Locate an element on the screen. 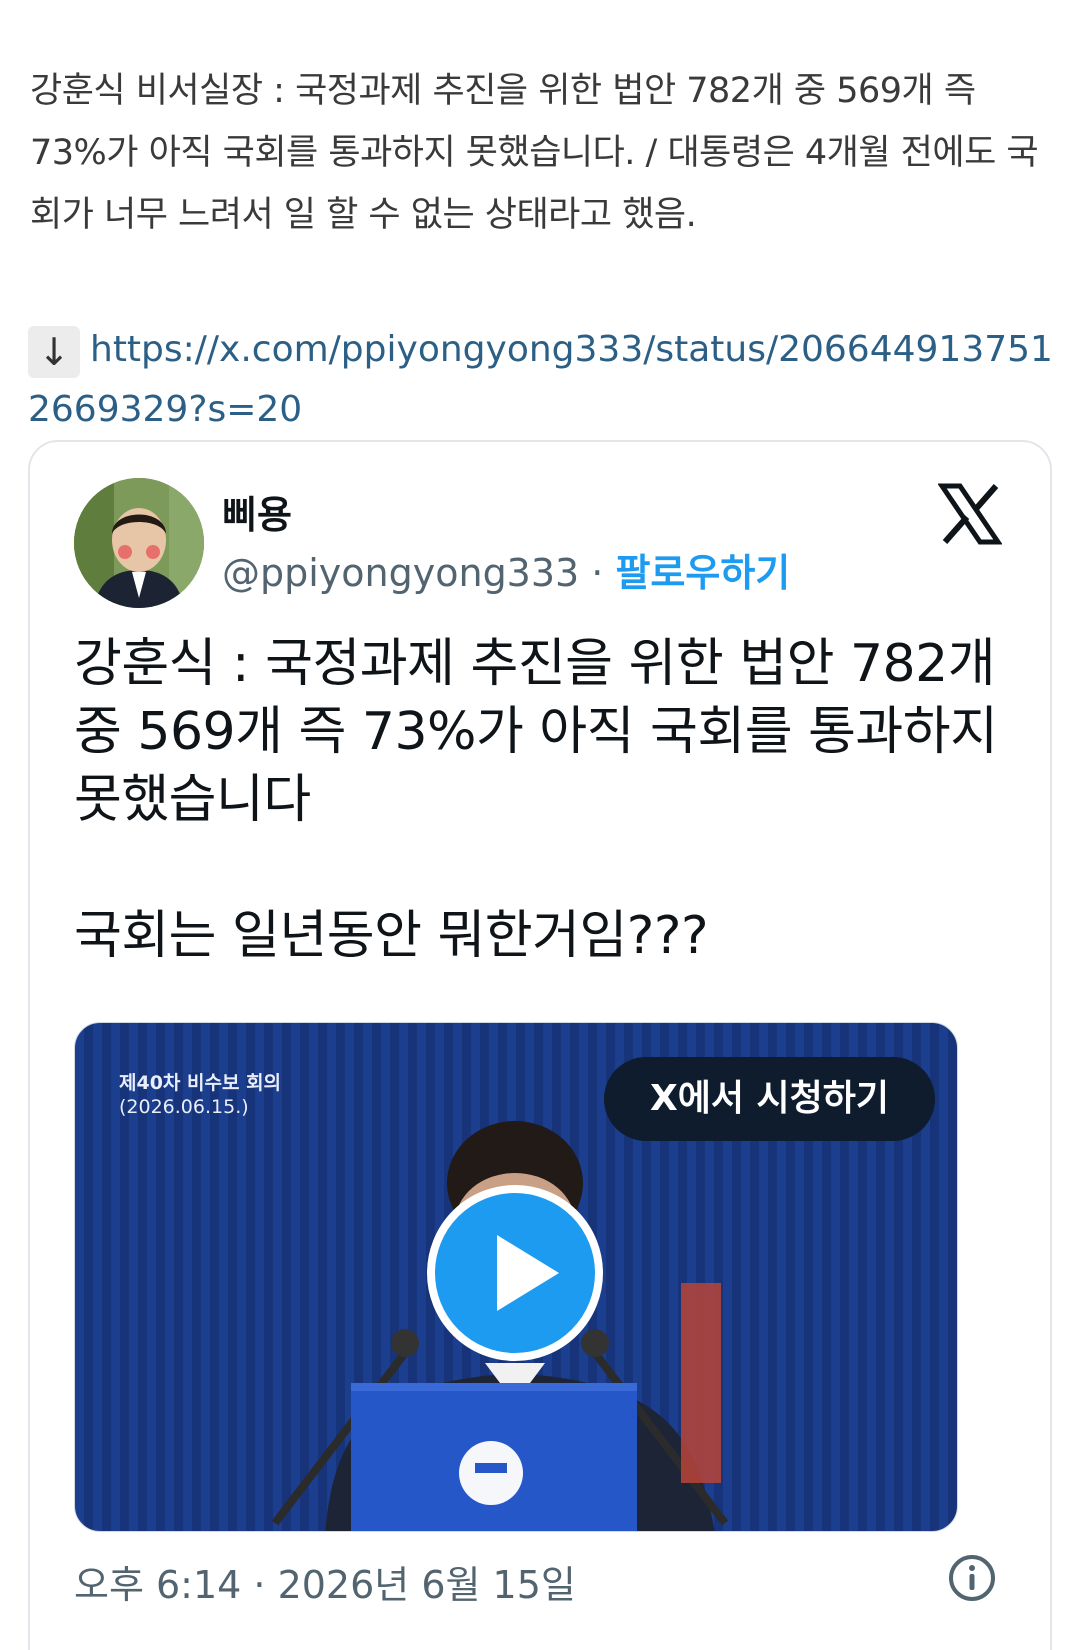  play-icon is located at coordinates (515, 1273).